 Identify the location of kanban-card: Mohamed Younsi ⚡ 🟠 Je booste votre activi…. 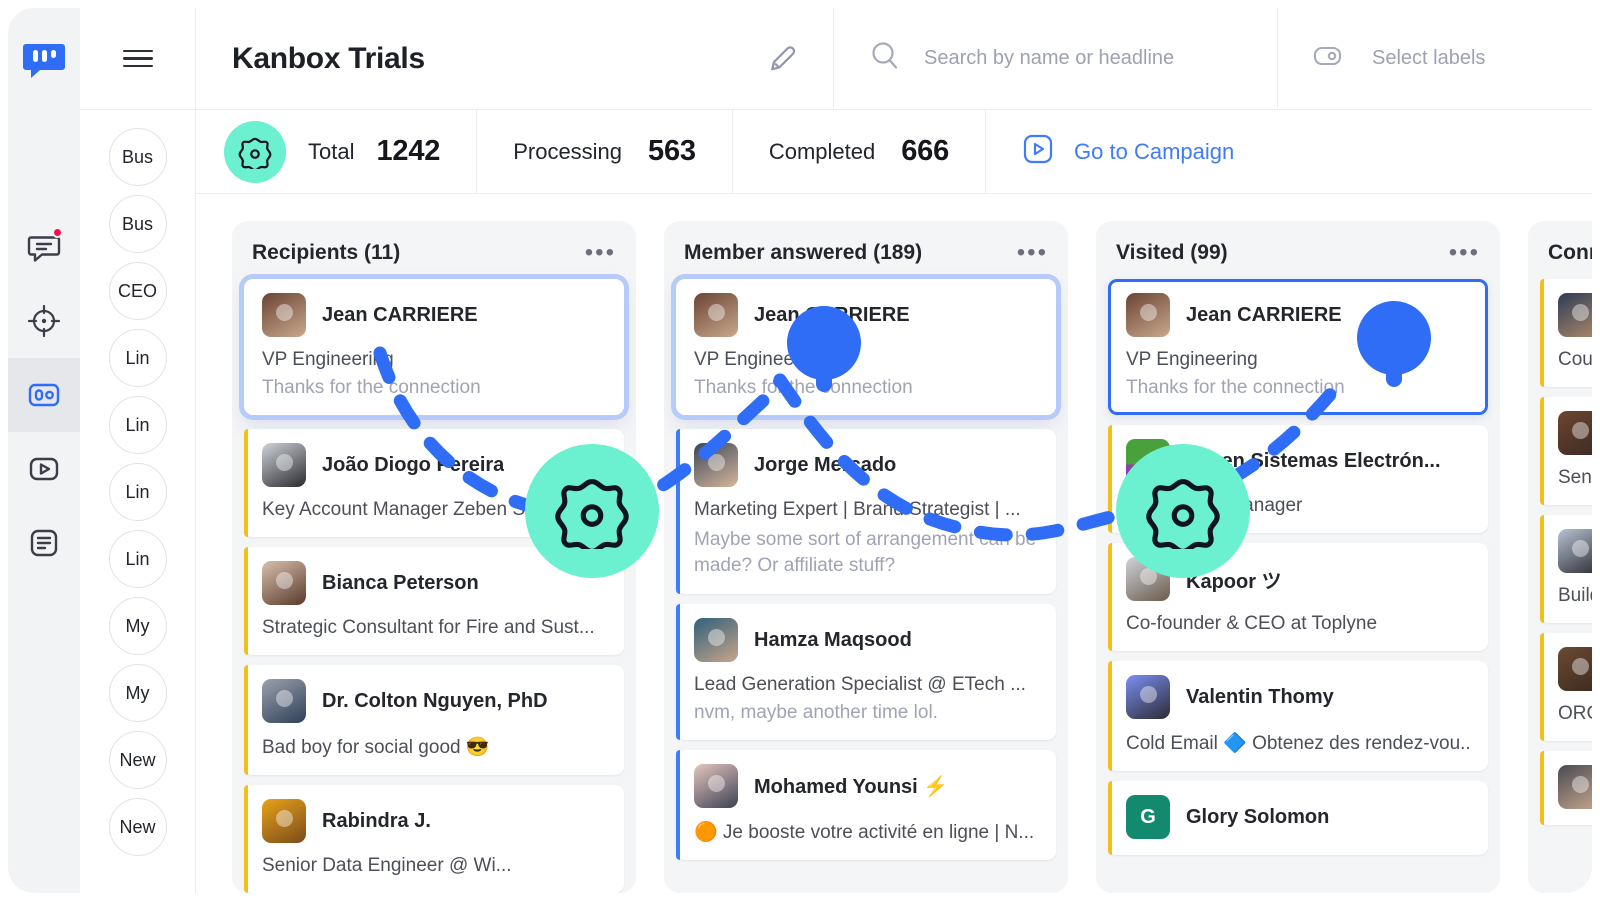
(866, 805).